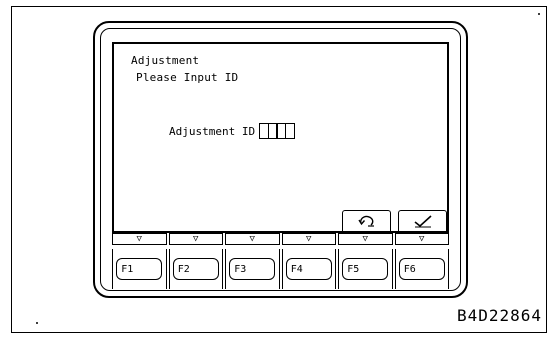 The height and width of the screenshot is (343, 558). What do you see at coordinates (277, 131) in the screenshot?
I see `adjustment-id-input` at bounding box center [277, 131].